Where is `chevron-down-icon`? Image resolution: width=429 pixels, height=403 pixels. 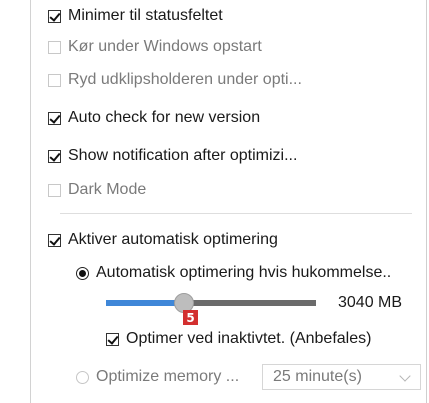
chevron-down-icon is located at coordinates (405, 376).